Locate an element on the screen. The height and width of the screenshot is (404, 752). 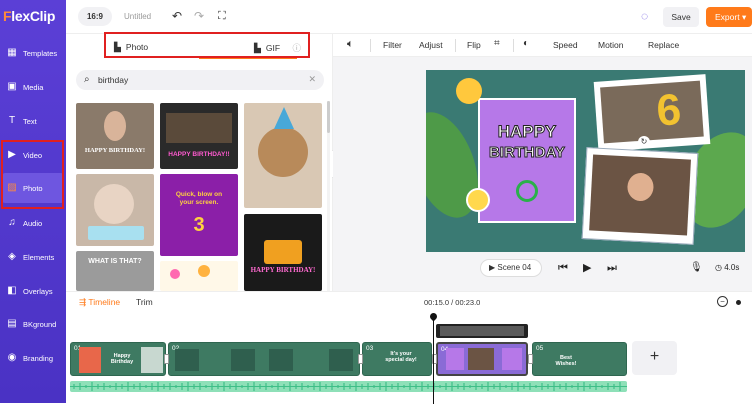
timeline-clip-03: 03 It's your special day! is located at coordinates (397, 359).